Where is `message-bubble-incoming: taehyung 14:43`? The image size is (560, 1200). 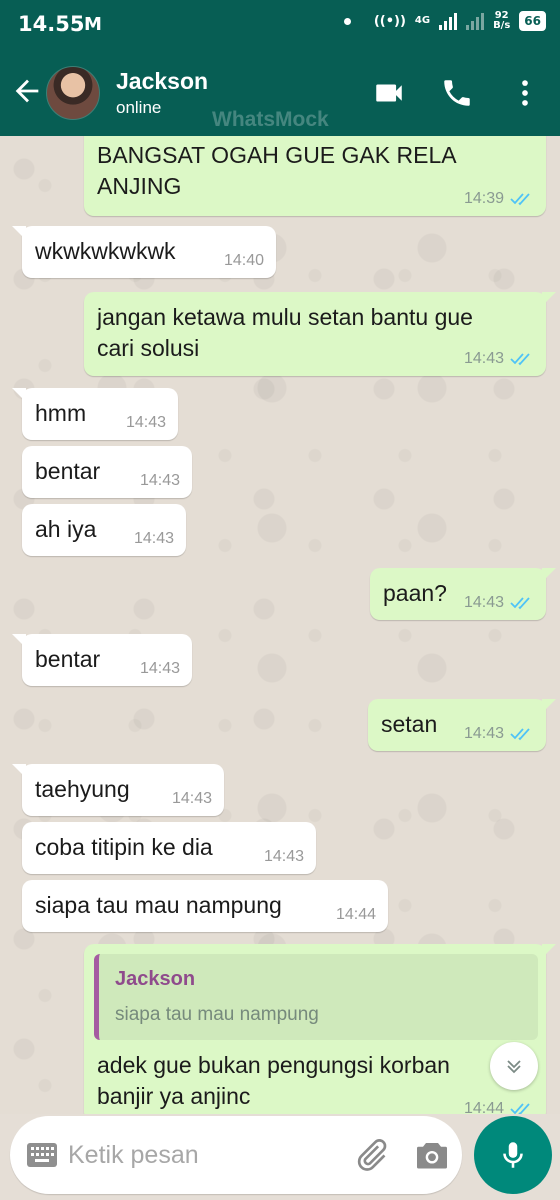
message-bubble-incoming: taehyung 14:43 is located at coordinates (118, 790).